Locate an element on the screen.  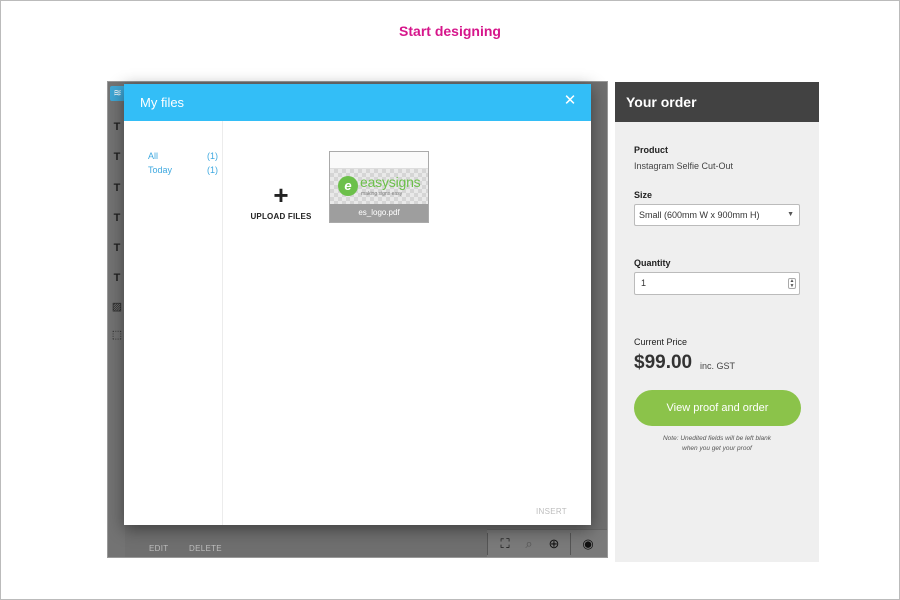
zoom-out-icon: ⌕ is located at coordinates (529, 544).